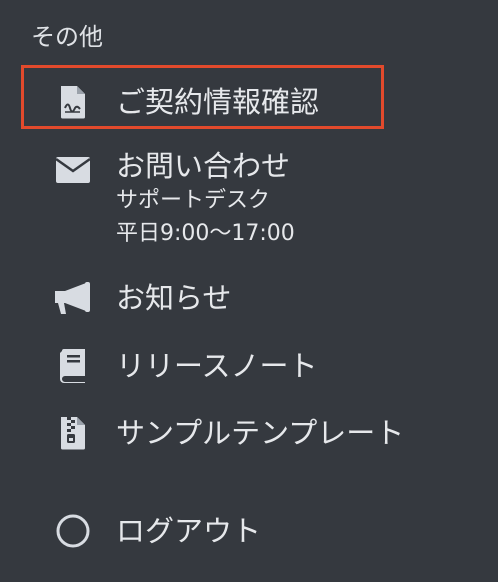  Describe the element at coordinates (260, 433) in the screenshot. I see `menu-item-label: サンプルテンプレート` at that location.